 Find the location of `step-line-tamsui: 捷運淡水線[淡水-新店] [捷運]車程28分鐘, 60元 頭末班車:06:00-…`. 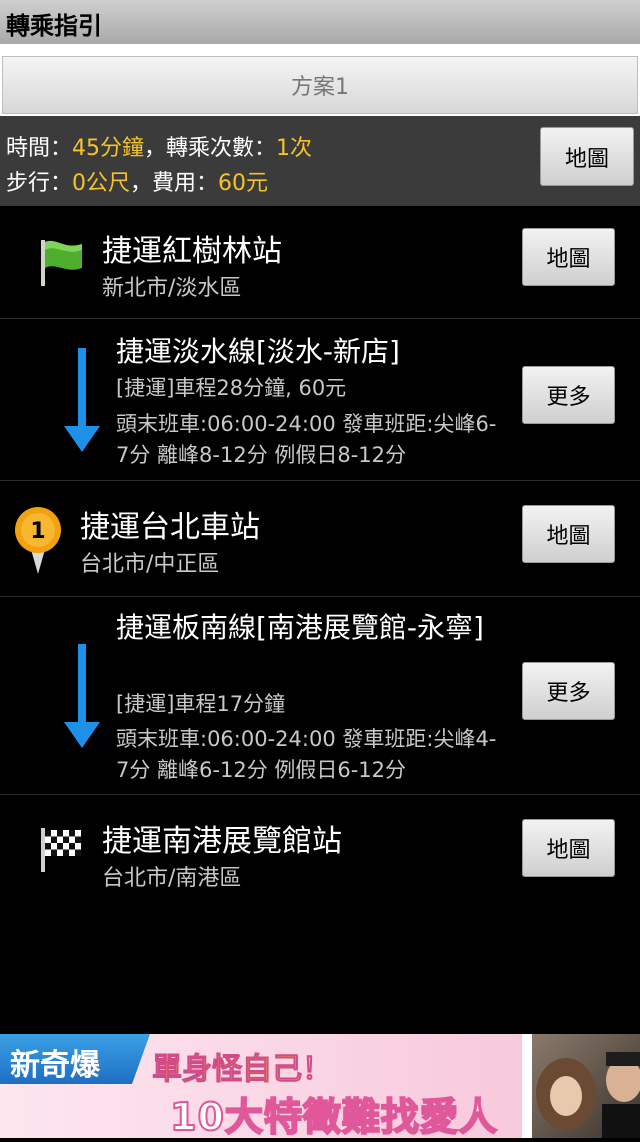

step-line-tamsui: 捷運淡水線[淡水-新店] [捷運]車程28分鐘, 60元 頭末班車:06:00-… is located at coordinates (320, 399).